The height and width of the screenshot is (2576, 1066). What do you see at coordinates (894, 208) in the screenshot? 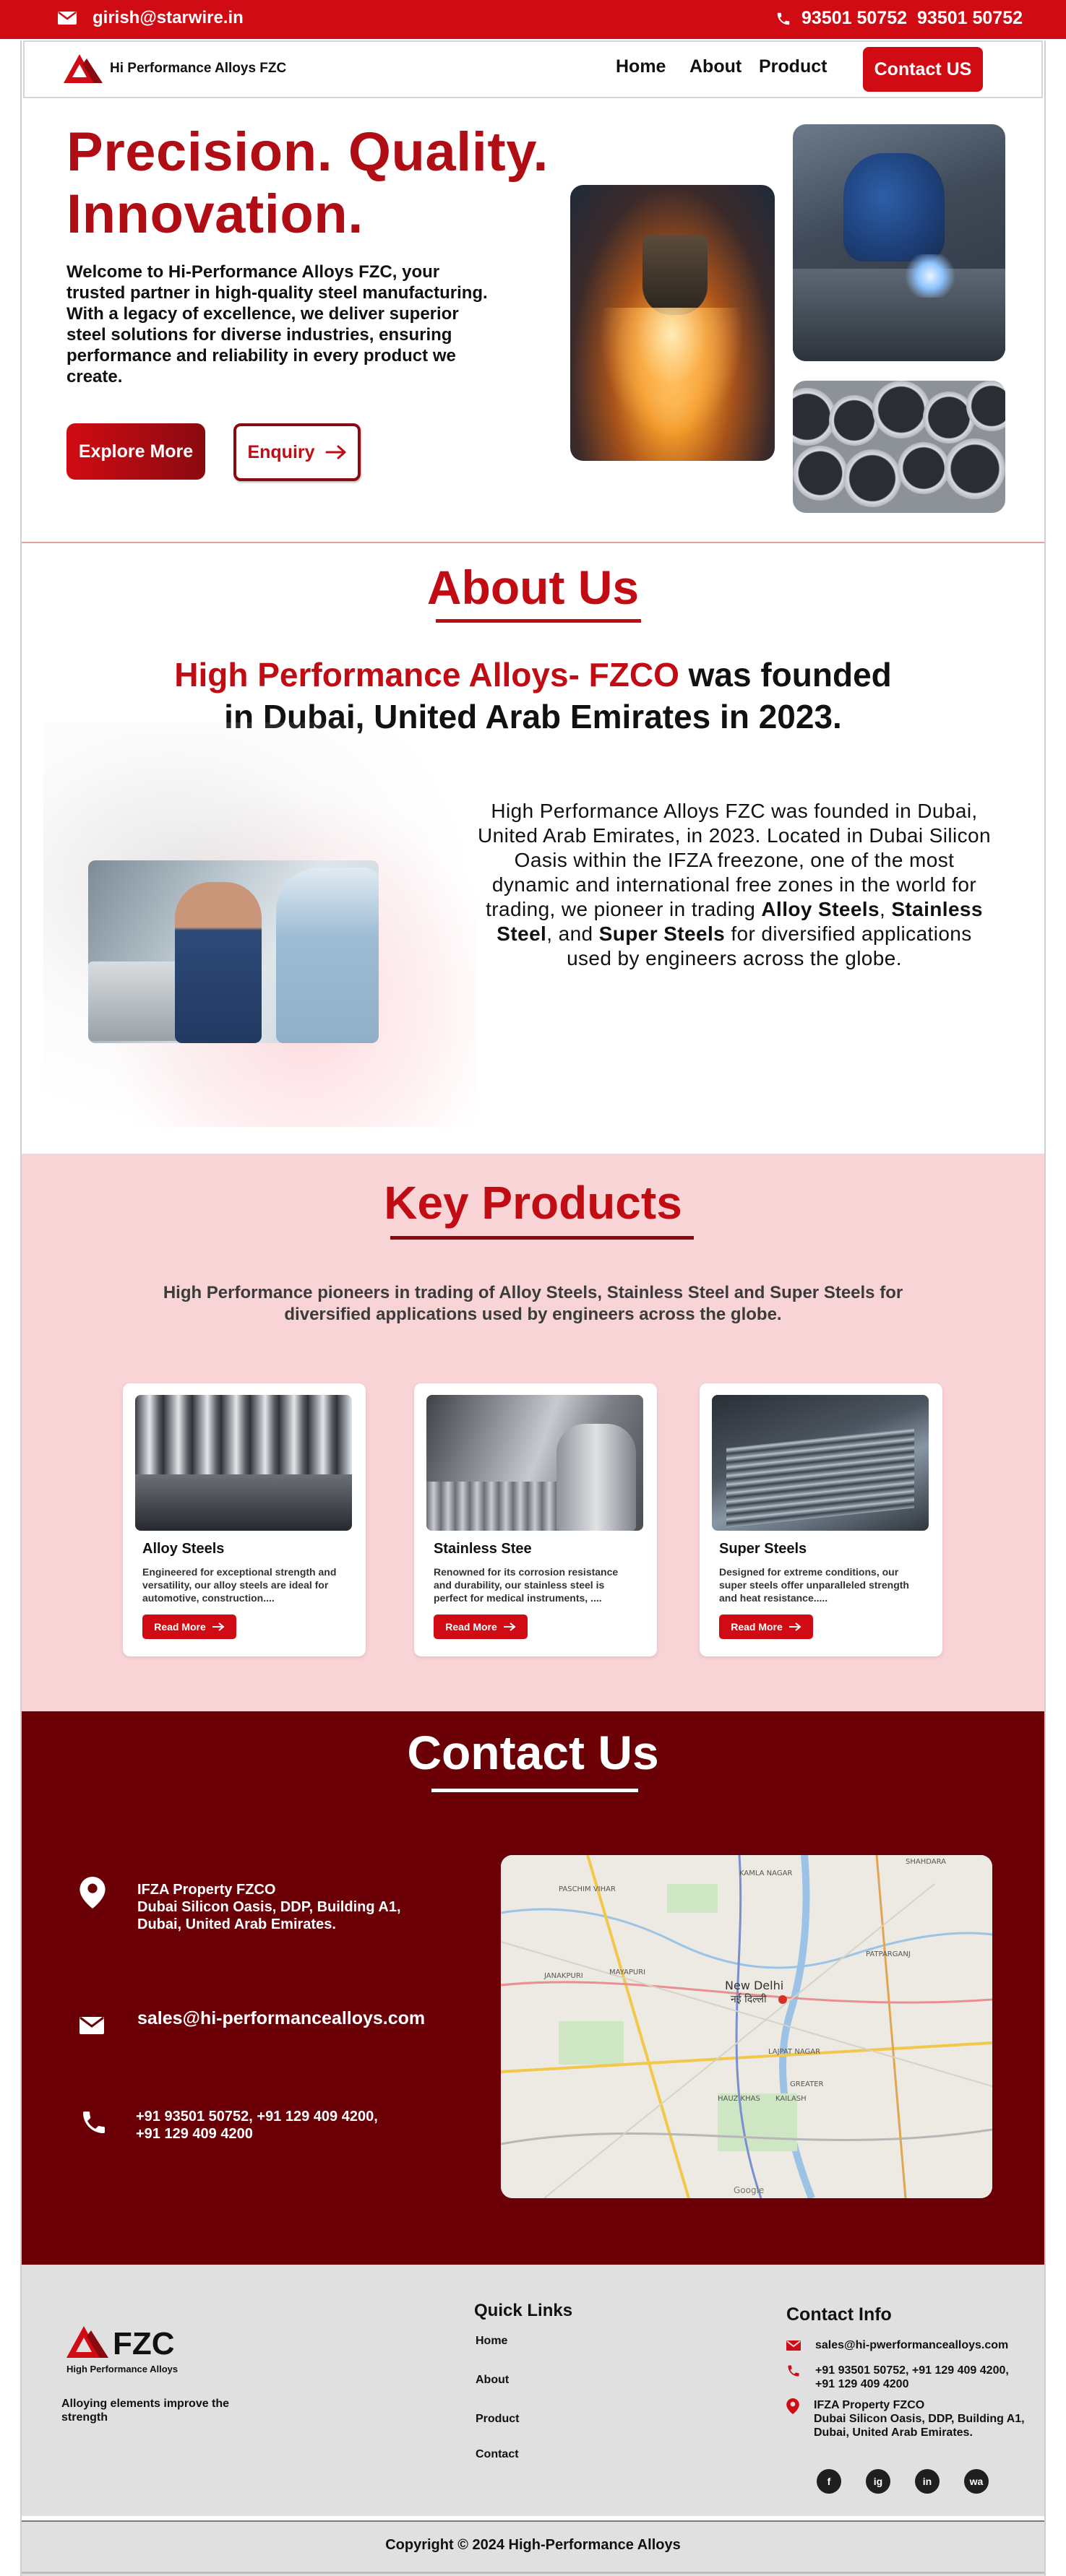
I see `worker-shape` at bounding box center [894, 208].